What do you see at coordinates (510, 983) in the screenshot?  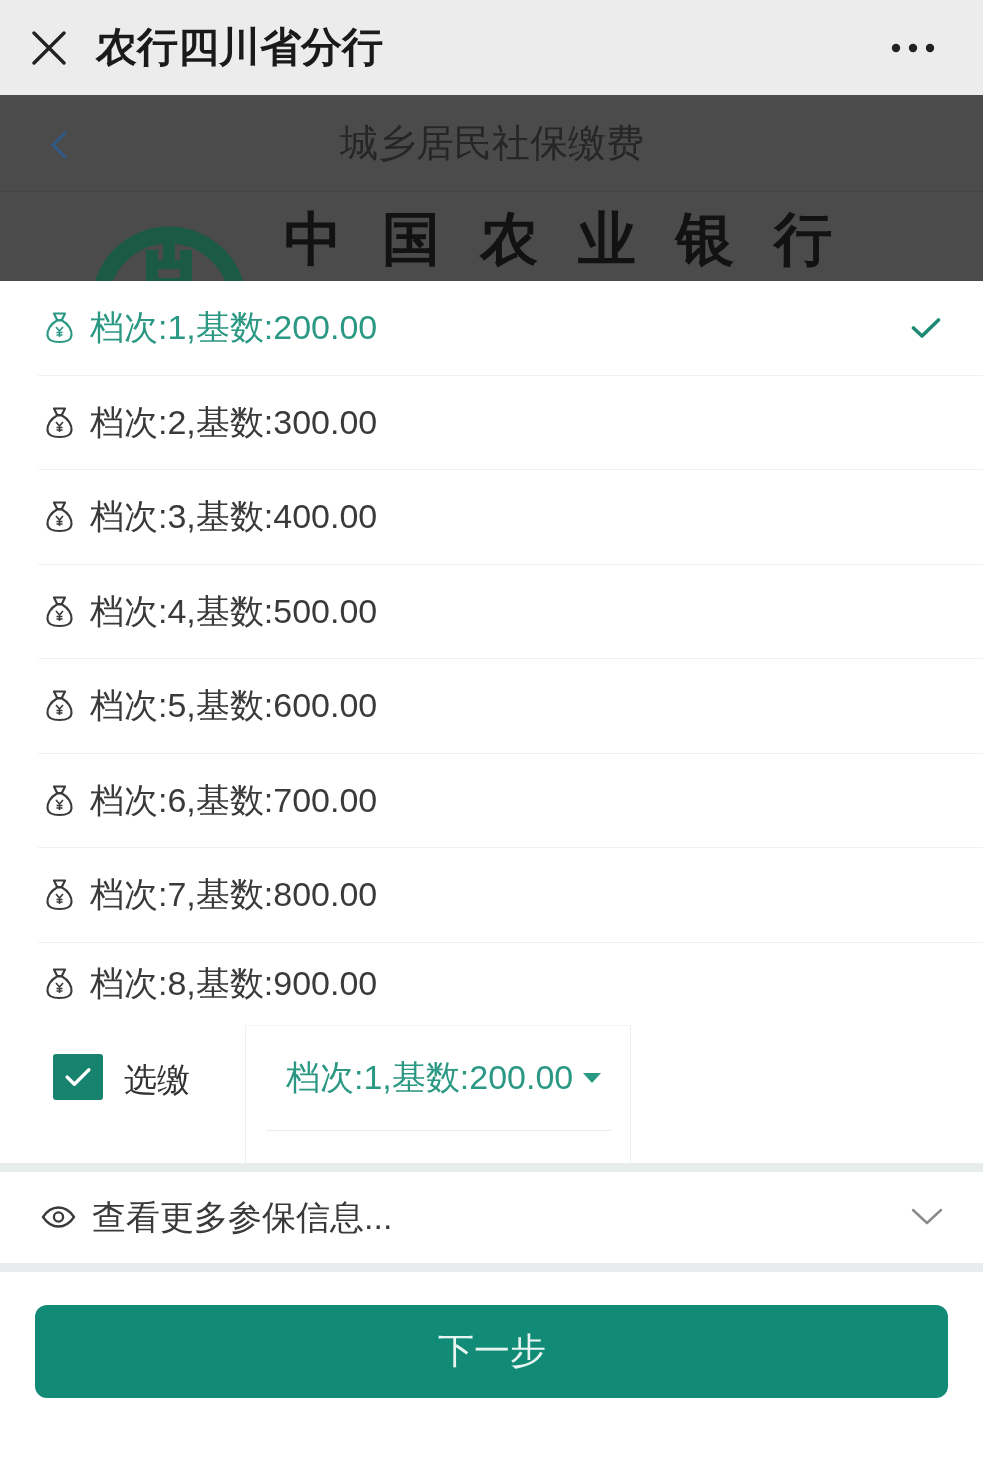 I see `option-item: 档次:8,基数:900.00` at bounding box center [510, 983].